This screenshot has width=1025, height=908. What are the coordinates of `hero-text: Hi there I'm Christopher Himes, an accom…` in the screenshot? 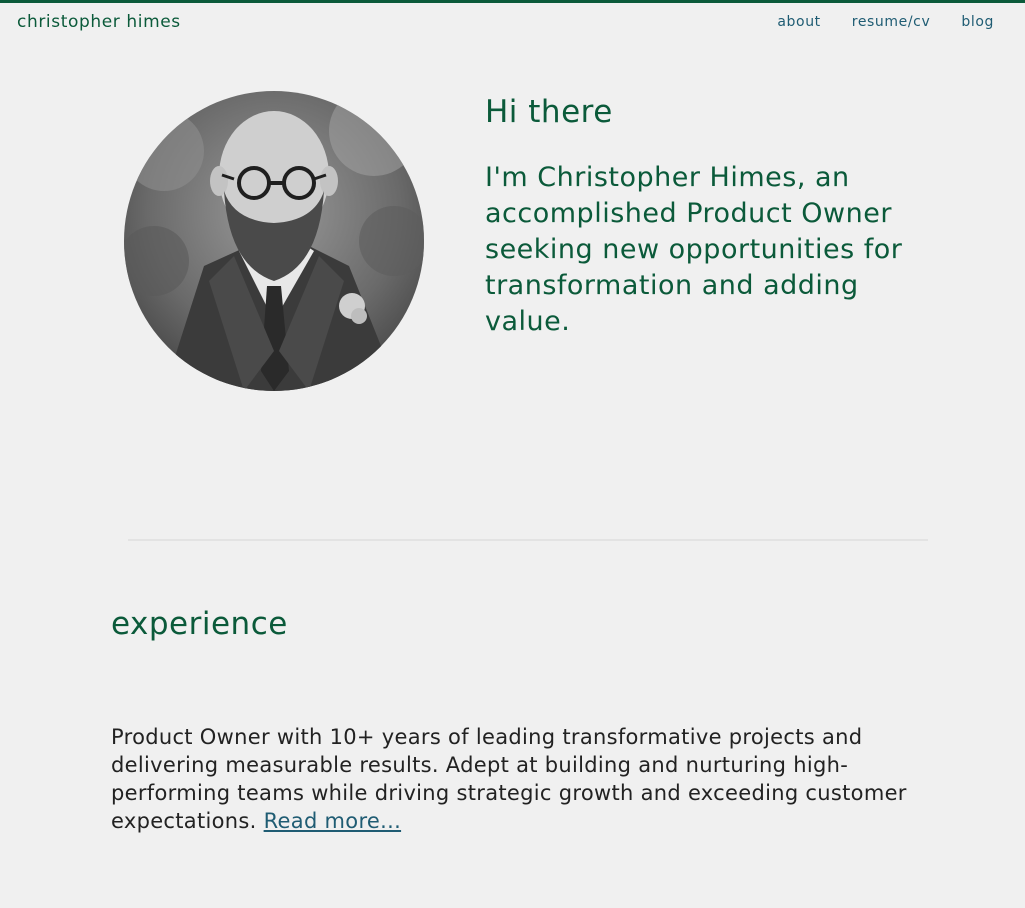 It's located at (700, 216).